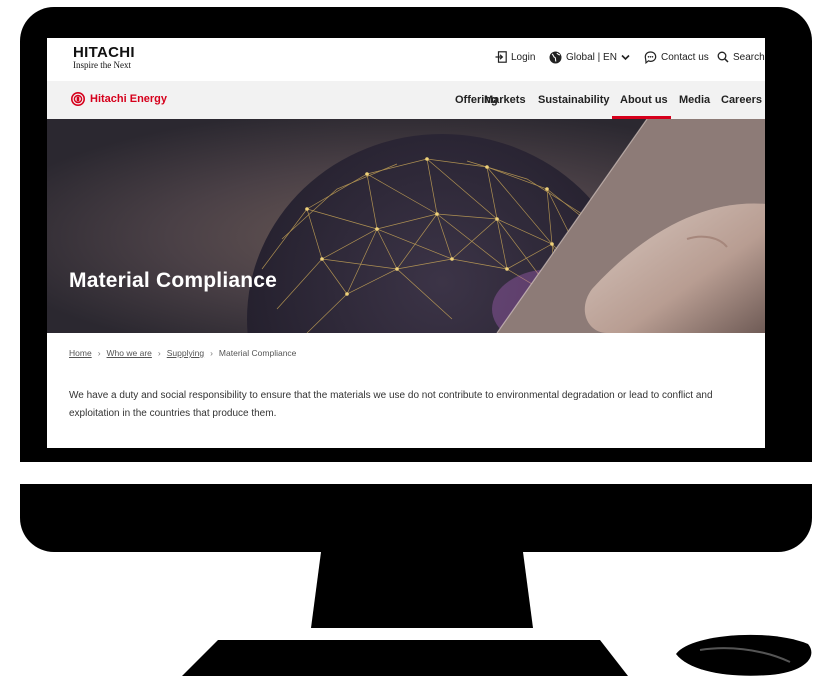 This screenshot has height=681, width=817. Describe the element at coordinates (129, 353) in the screenshot. I see `breadcrumb-who-we-are: Who we are` at that location.